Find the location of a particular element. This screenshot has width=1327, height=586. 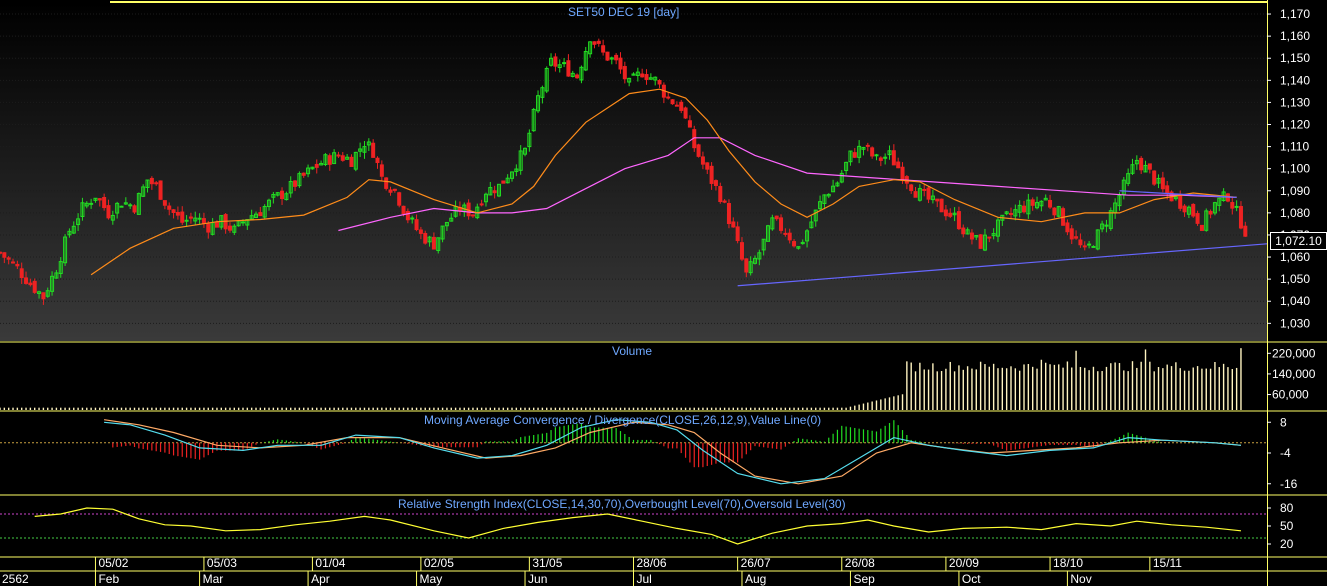

date-label: 20/09 is located at coordinates (964, 563).